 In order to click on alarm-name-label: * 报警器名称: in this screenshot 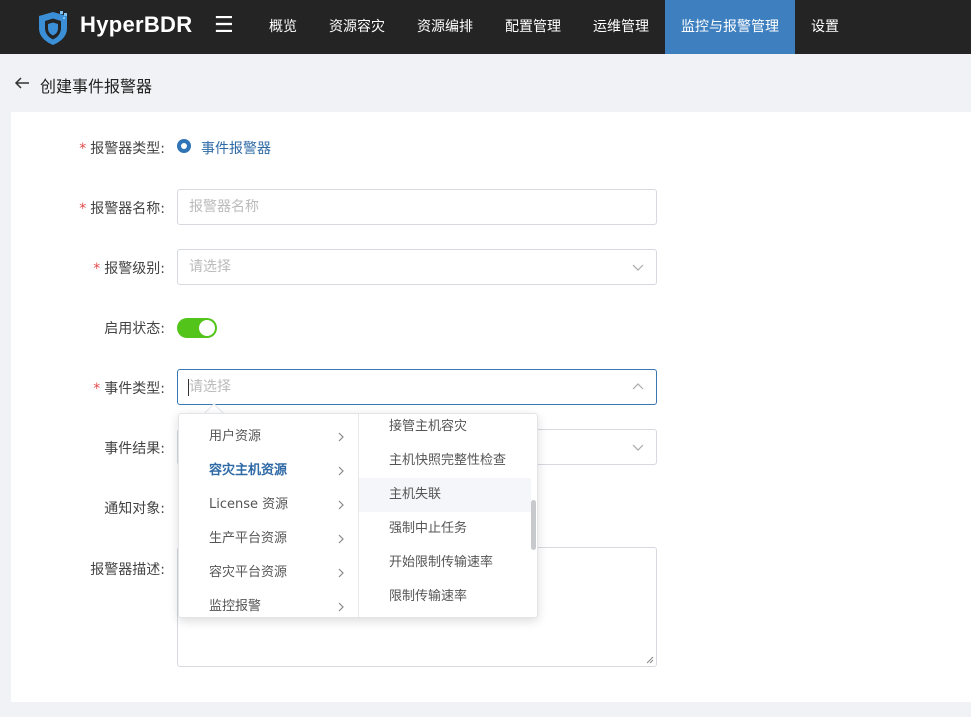, I will do `click(122, 209)`.